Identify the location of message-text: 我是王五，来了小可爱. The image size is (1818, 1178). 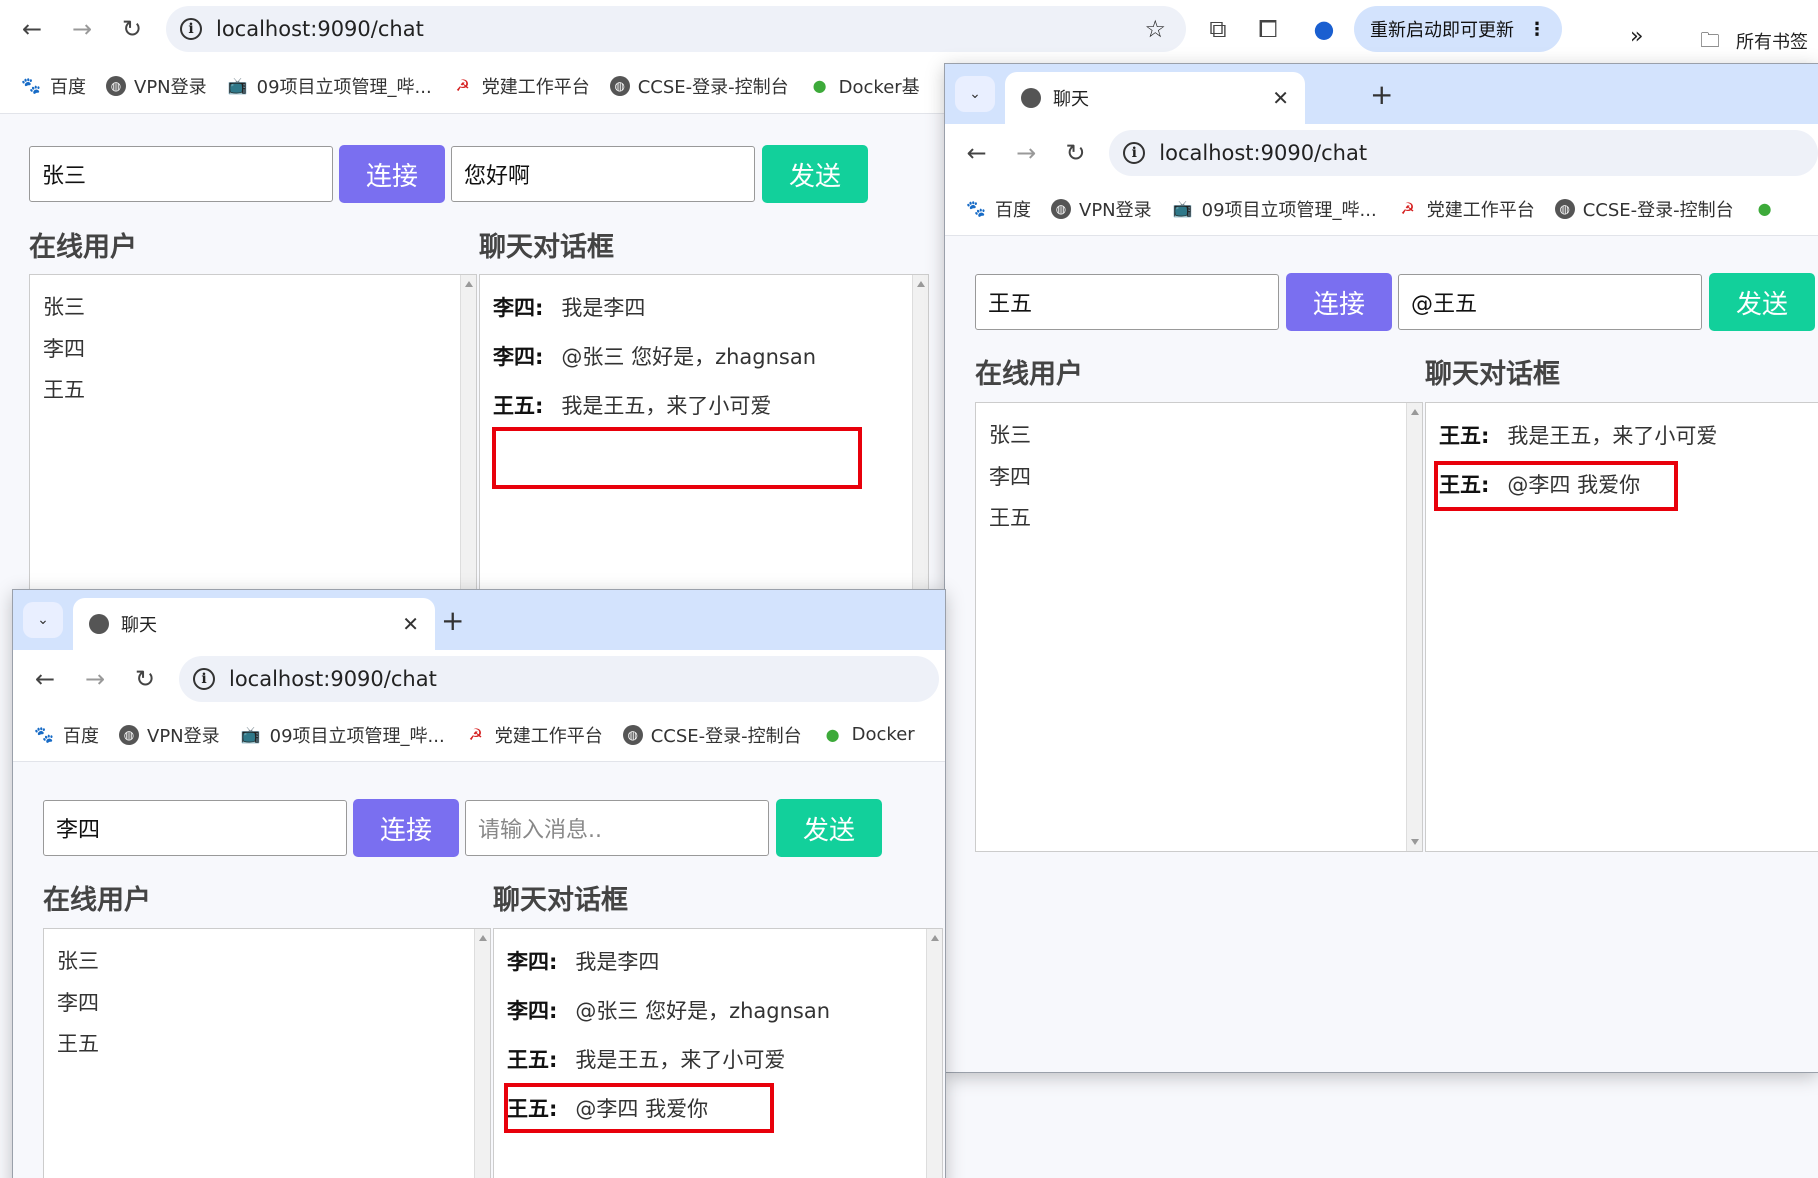
(666, 406).